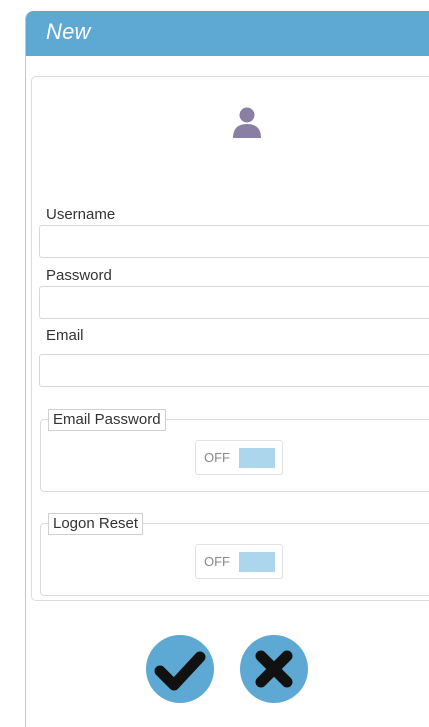 The width and height of the screenshot is (429, 727). Describe the element at coordinates (234, 302) in the screenshot. I see `password-input` at that location.